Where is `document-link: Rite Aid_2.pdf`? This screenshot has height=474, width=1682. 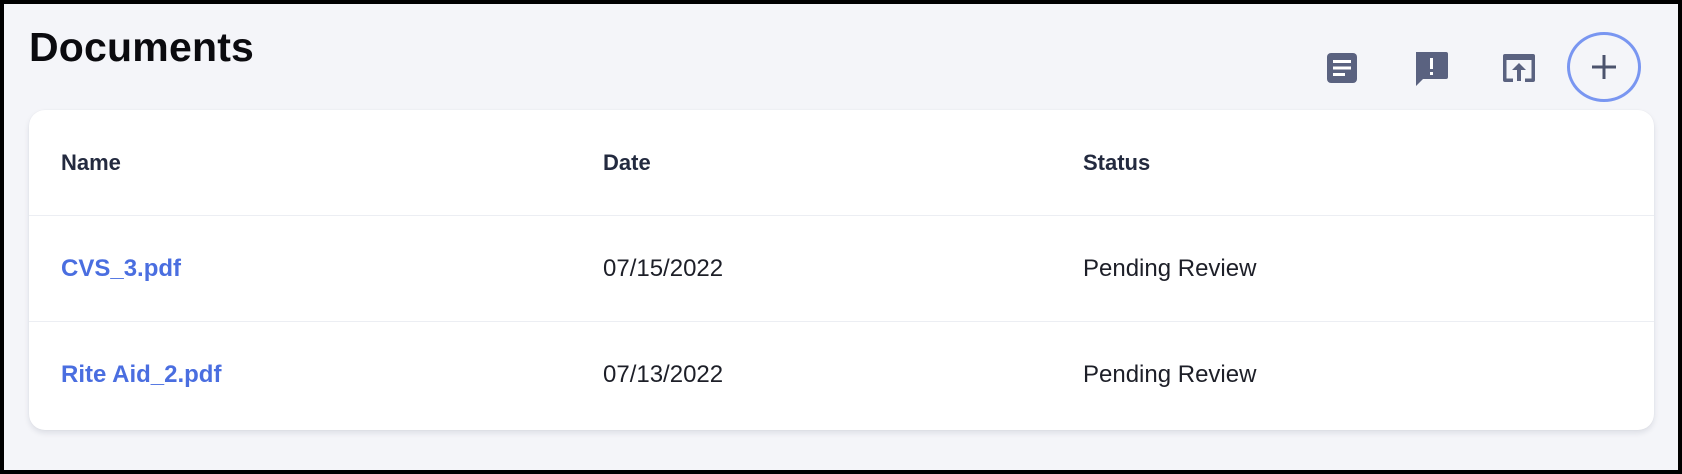 document-link: Rite Aid_2.pdf is located at coordinates (141, 375).